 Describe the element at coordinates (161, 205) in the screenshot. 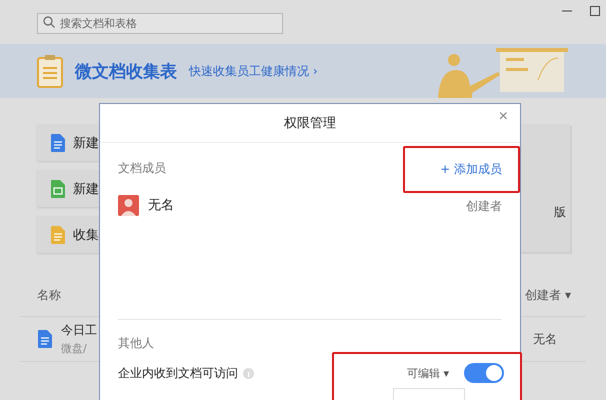

I see `member-name: 无名` at that location.